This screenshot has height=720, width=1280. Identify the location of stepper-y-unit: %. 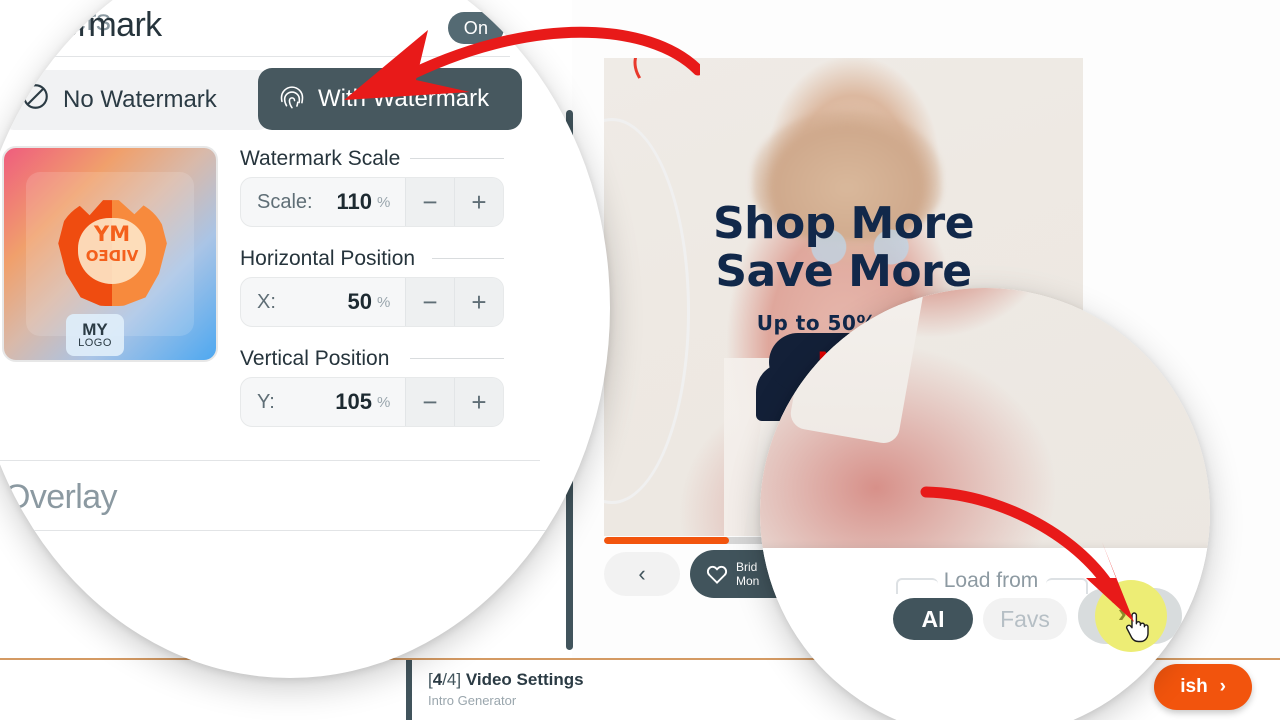
(384, 402).